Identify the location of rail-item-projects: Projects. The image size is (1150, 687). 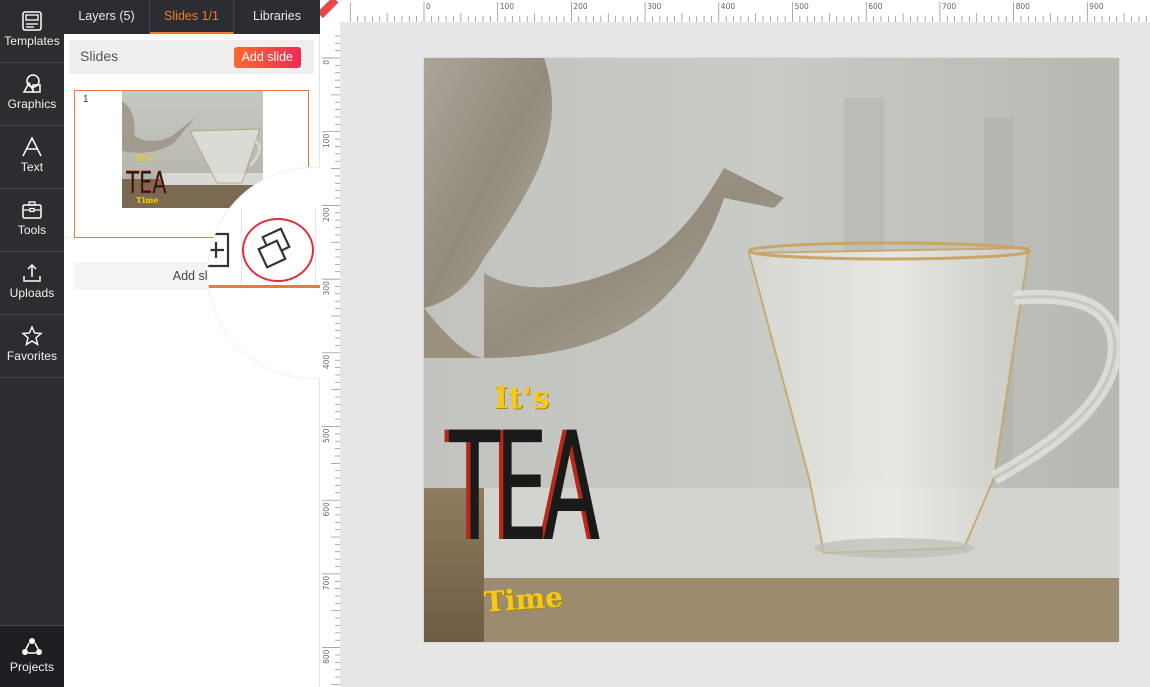
(32, 656).